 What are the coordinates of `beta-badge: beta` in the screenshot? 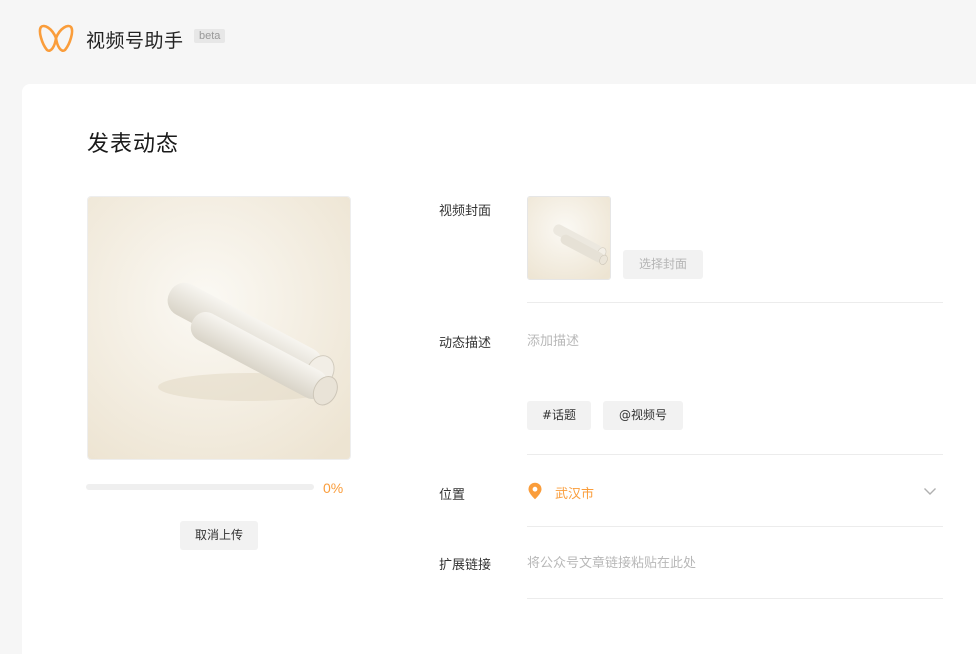 It's located at (210, 36).